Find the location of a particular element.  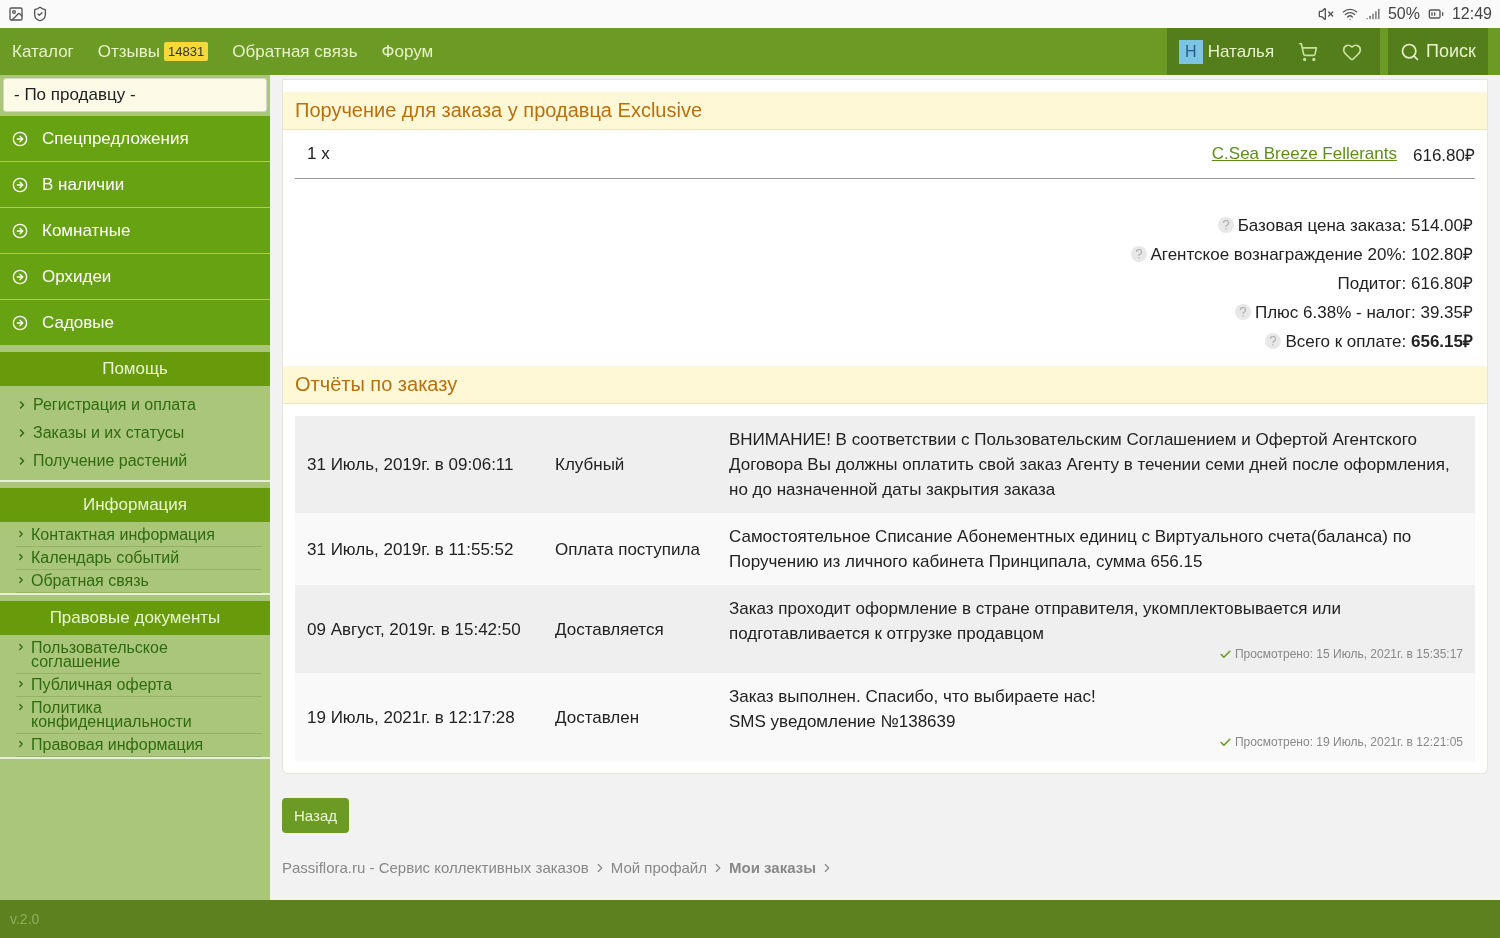

report-message: Заказ выполнен. Спасибо, что выбираете нас! SMS уведомление №138639 is located at coordinates (913, 709).